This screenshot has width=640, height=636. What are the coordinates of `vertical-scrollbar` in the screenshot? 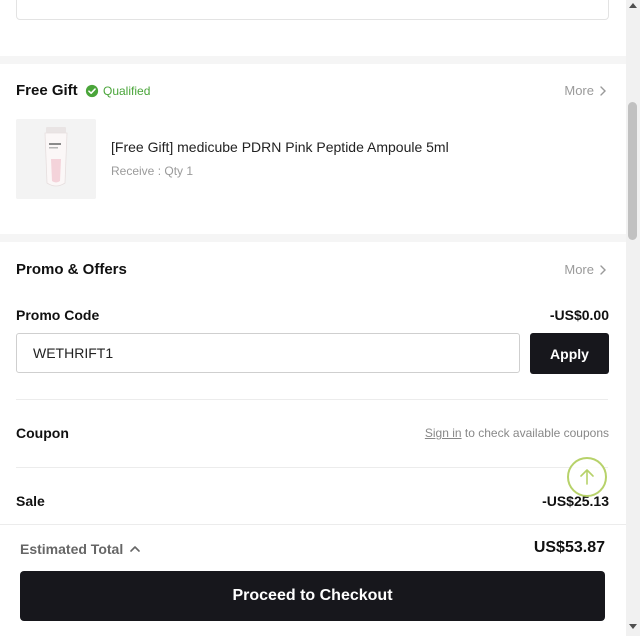 It's located at (633, 318).